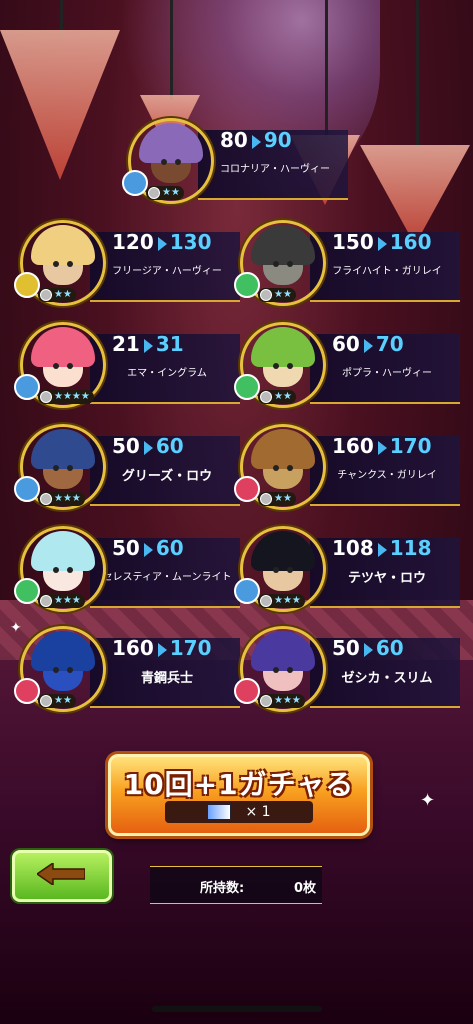 The width and height of the screenshot is (473, 1024). What do you see at coordinates (347, 265) in the screenshot?
I see `character-card: 150 160 フライハイト・ガリレイ ★★` at bounding box center [347, 265].